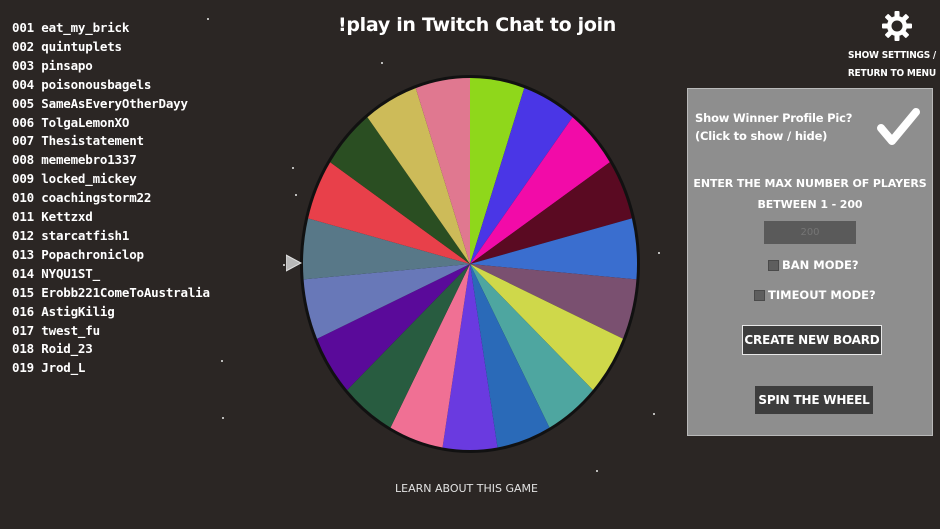 The height and width of the screenshot is (529, 940). What do you see at coordinates (477, 25) in the screenshot?
I see `page-title: !play in Twitch Chat to join` at bounding box center [477, 25].